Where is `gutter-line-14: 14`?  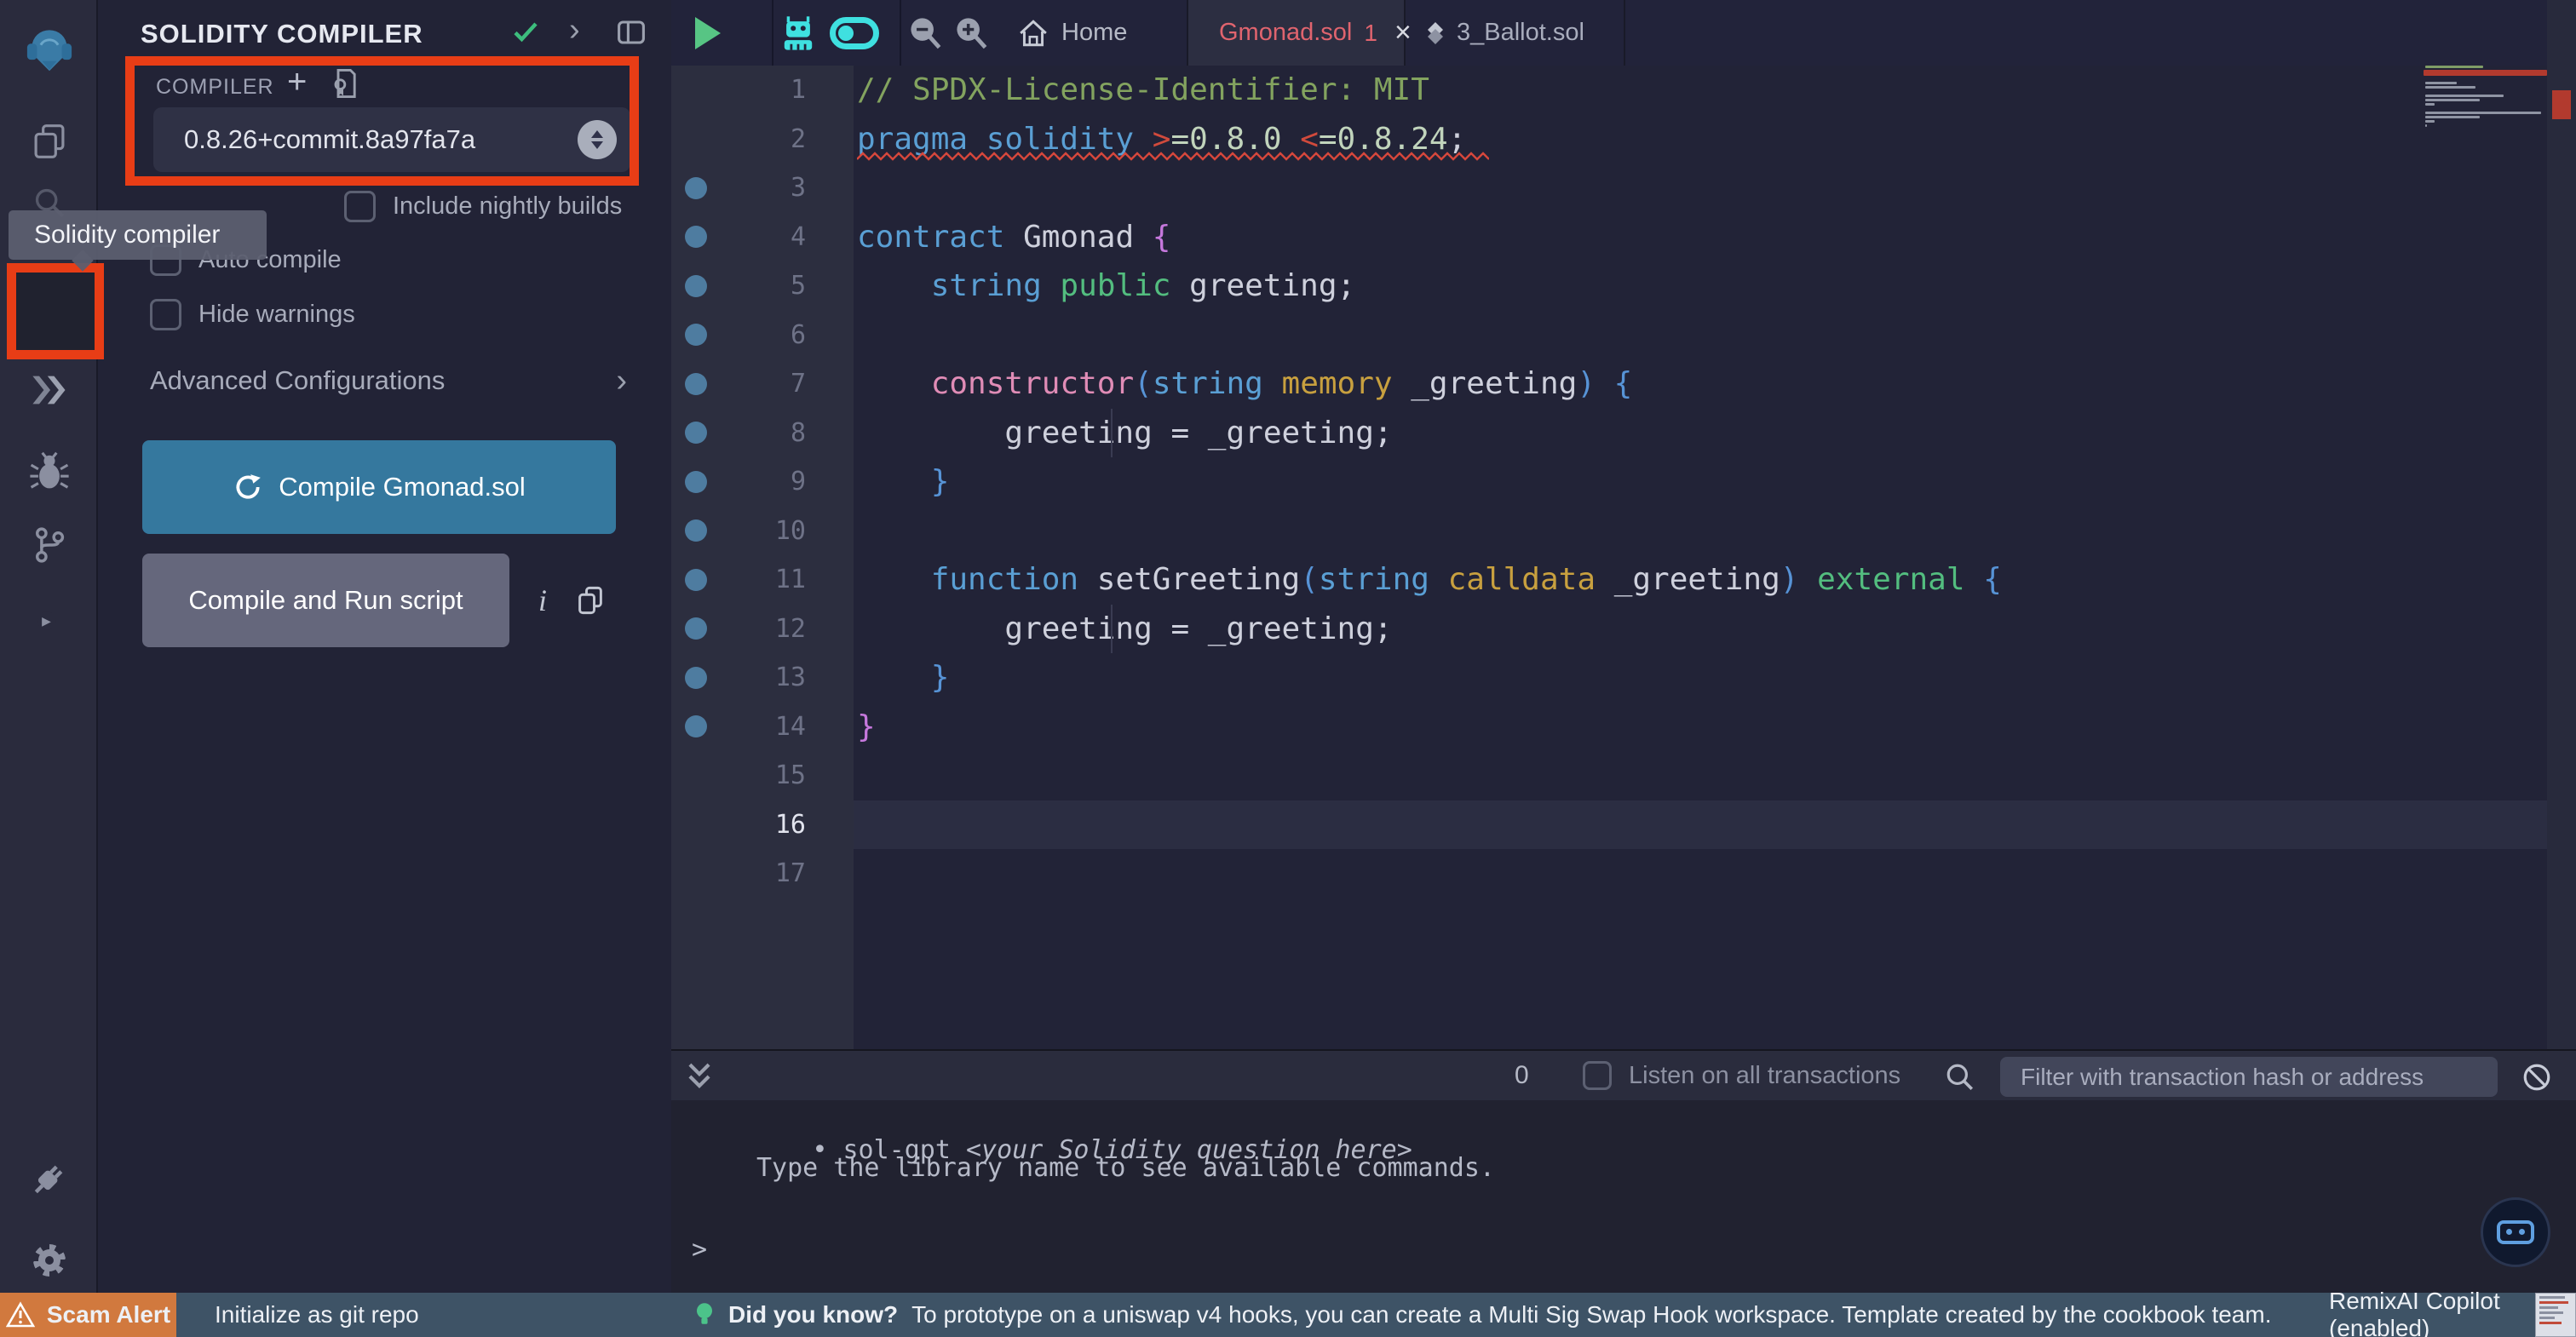 gutter-line-14: 14 is located at coordinates (763, 728).